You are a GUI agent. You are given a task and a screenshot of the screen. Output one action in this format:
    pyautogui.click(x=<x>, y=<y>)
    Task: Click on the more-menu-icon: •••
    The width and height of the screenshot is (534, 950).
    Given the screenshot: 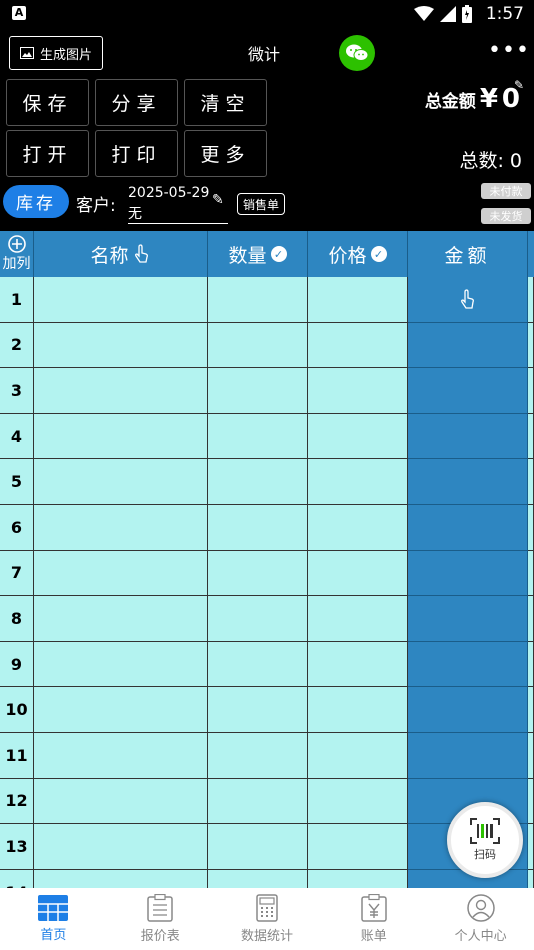 What is the action you would take?
    pyautogui.click(x=509, y=50)
    